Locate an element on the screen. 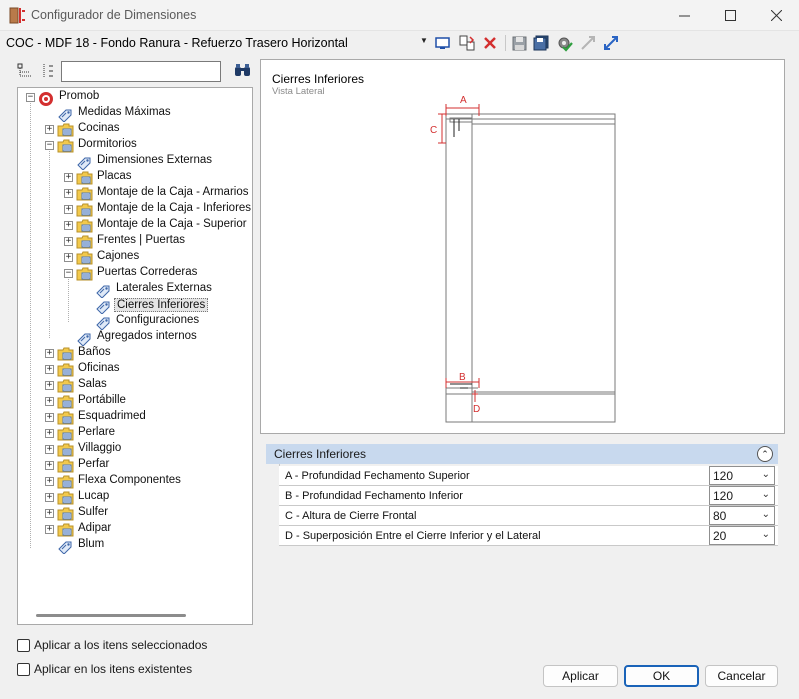  apply-selected-label: Aplicar a los itens seleccionados is located at coordinates (121, 645).